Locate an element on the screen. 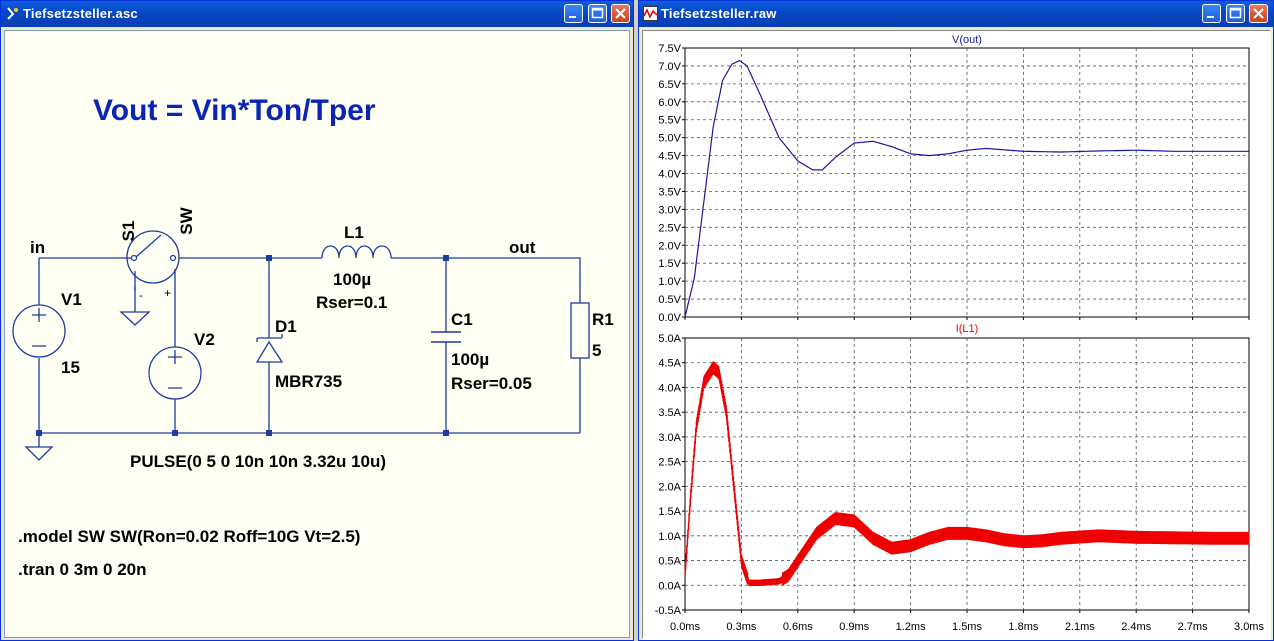 Image resolution: width=1274 pixels, height=641 pixels. l1-value: 100µ is located at coordinates (352, 279).